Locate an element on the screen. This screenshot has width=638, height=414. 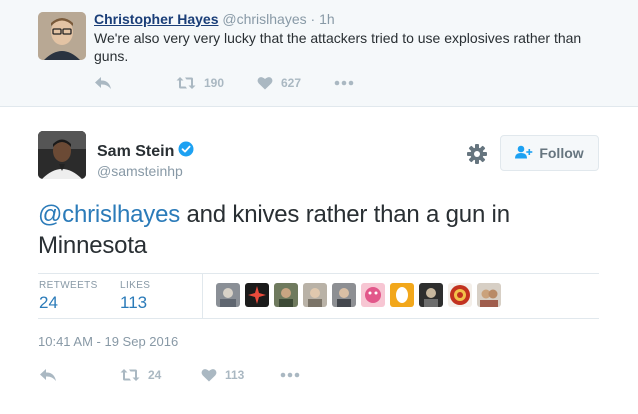
tweet-stats: RETWEETS 24 LIKES 113 is located at coordinates (318, 296).